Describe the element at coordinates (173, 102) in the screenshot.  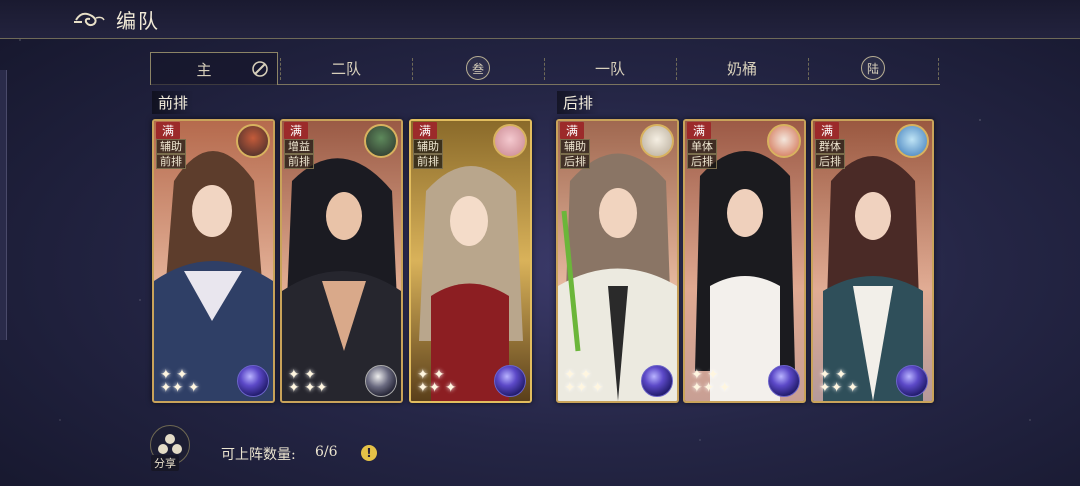
I see `front-row-label: 前排` at that location.